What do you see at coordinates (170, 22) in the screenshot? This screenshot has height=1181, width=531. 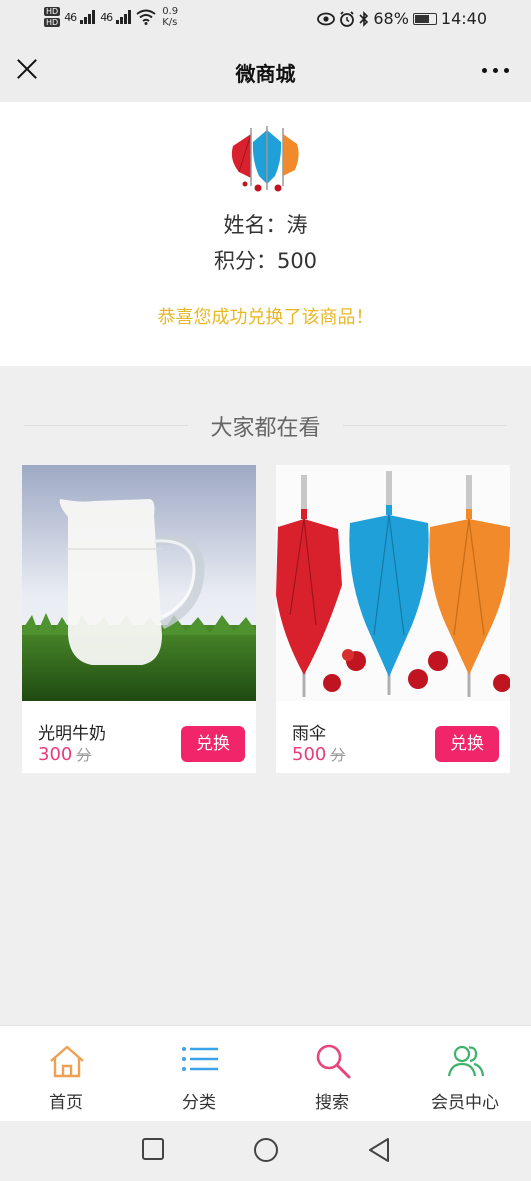 I see `speed-unit: K/s` at bounding box center [170, 22].